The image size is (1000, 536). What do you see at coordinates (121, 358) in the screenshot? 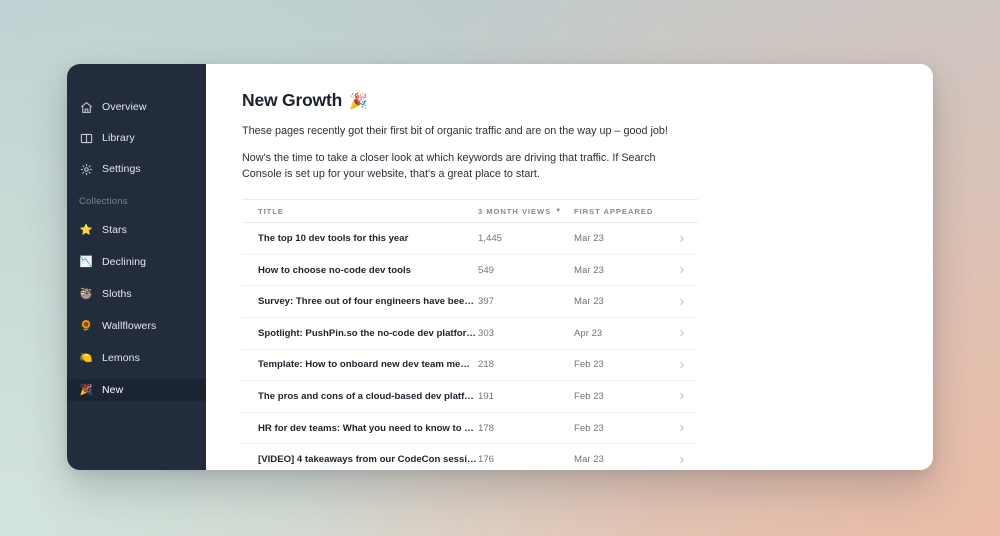
I see `sidebar-item-label: Lemons` at bounding box center [121, 358].